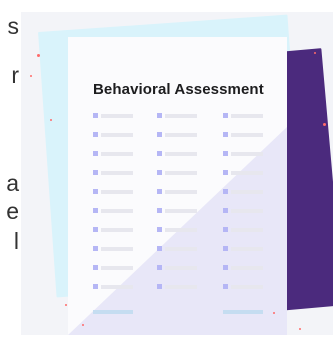 This screenshot has height=347, width=333. I want to click on left-text-fragment: a, so click(12, 183).